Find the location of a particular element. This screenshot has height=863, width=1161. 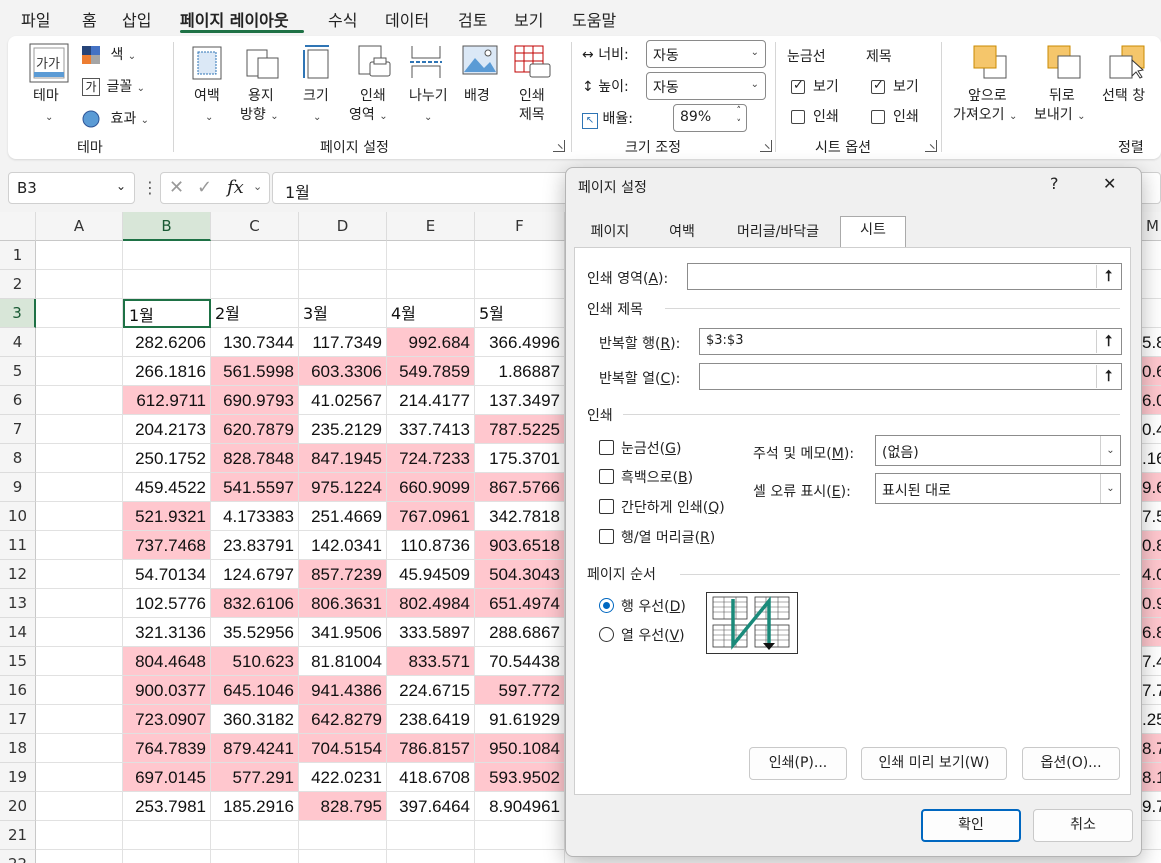

cell-c21 is located at coordinates (255, 835).